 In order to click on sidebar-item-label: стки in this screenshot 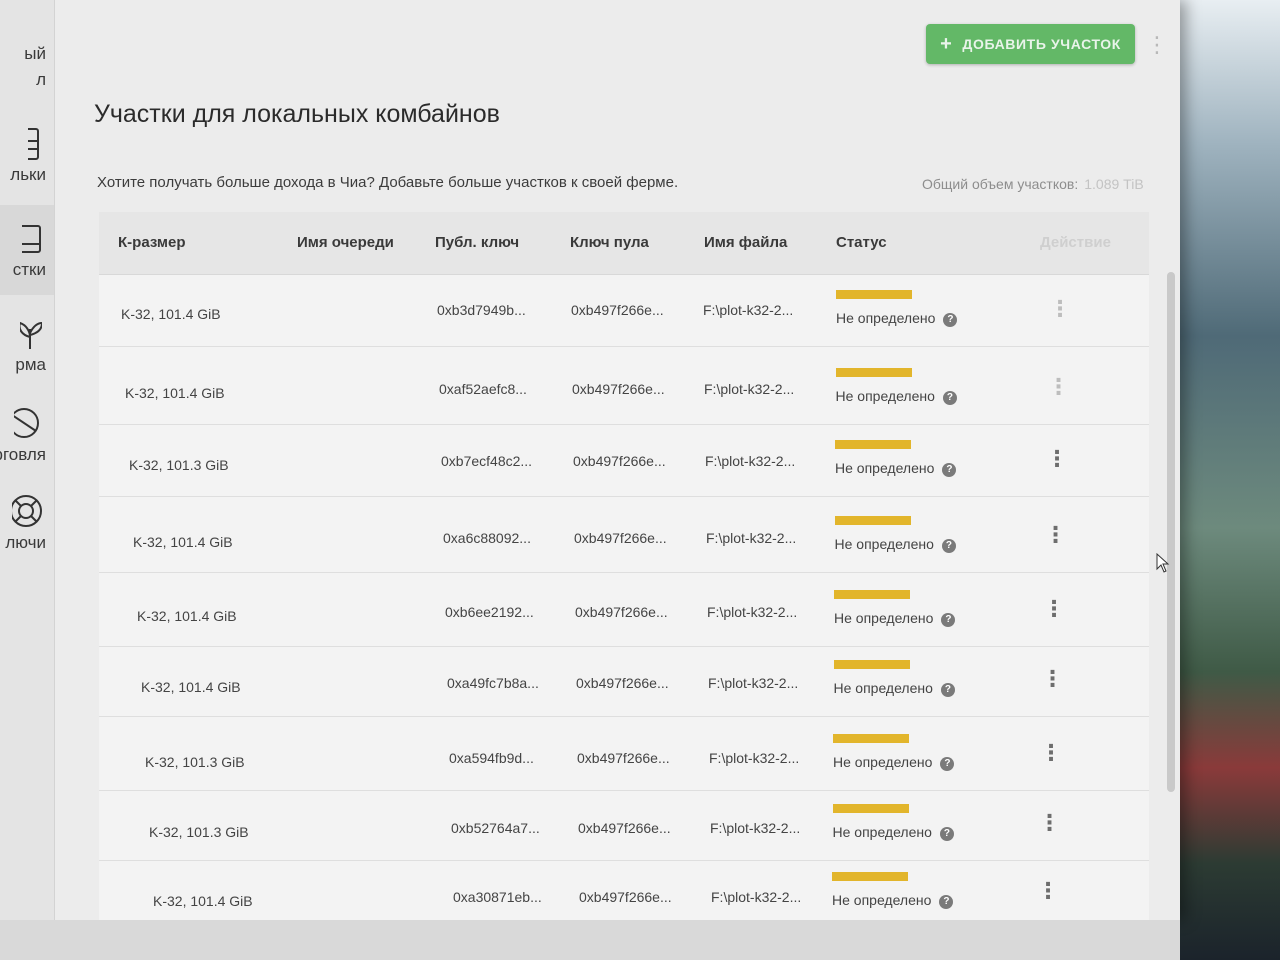, I will do `click(29, 269)`.